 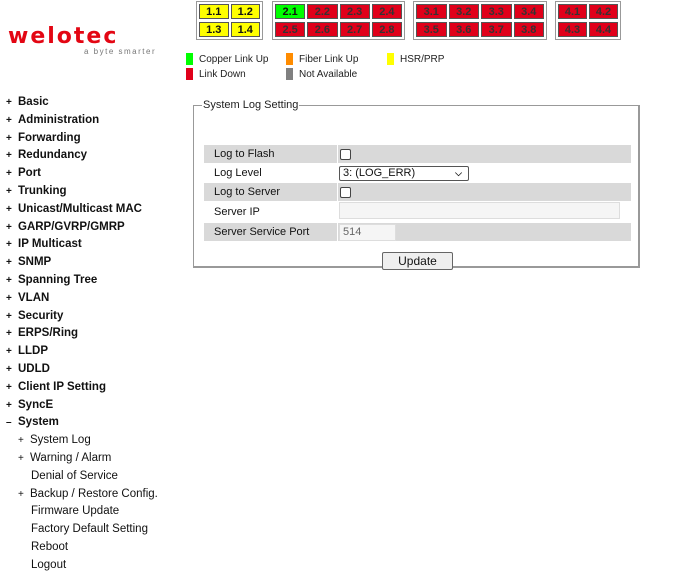 I want to click on sidebar-item-label: ERPS/Ring, so click(x=48, y=333).